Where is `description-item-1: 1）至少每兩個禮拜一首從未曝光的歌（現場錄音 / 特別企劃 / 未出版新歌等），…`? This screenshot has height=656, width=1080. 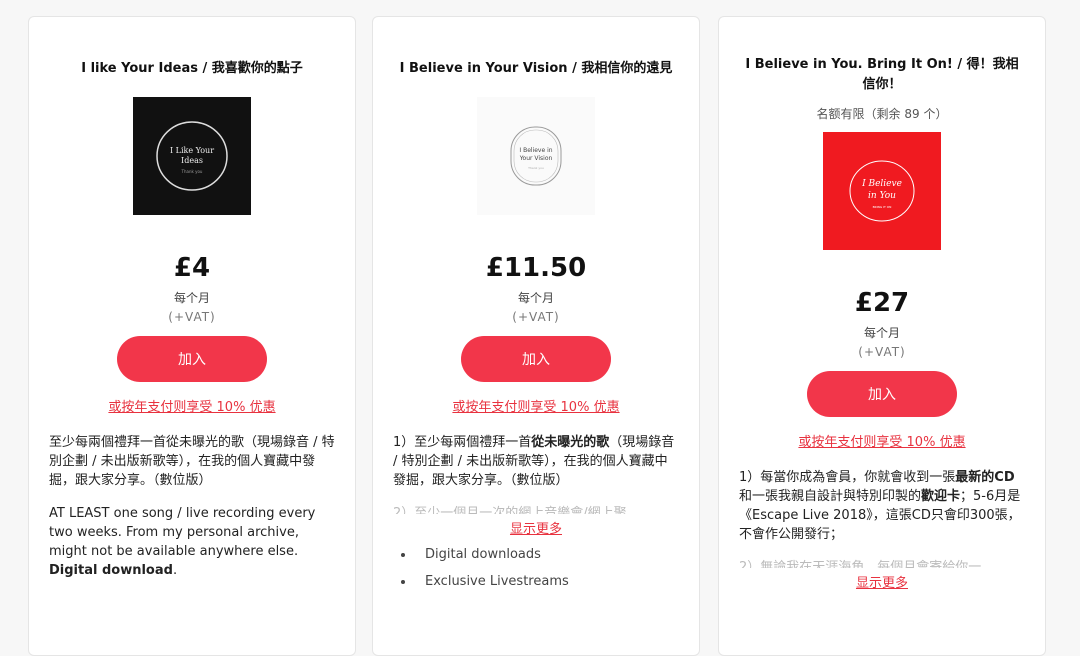
description-item-1: 1）至少每兩個禮拜一首從未曝光的歌（現場錄音 / 特別企劃 / 未出版新歌等），… is located at coordinates (536, 461).